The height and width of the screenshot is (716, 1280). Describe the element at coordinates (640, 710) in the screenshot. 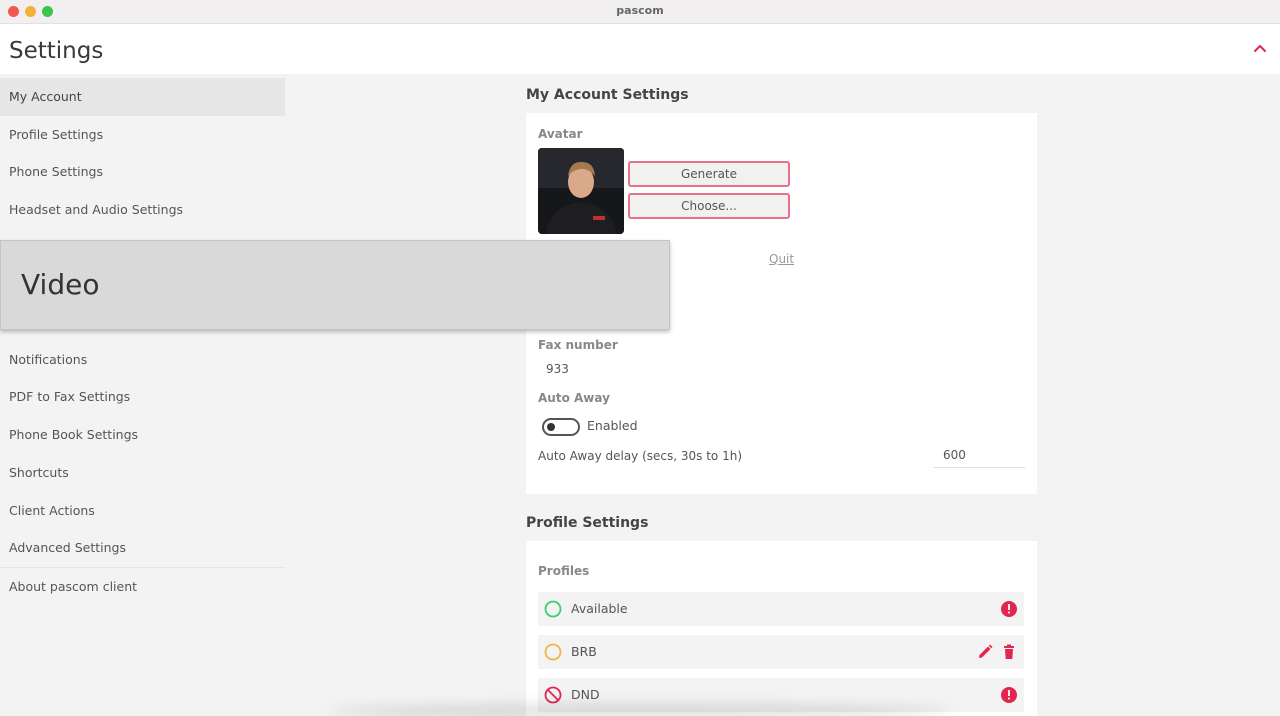

I see `window-bottom-shadow` at that location.